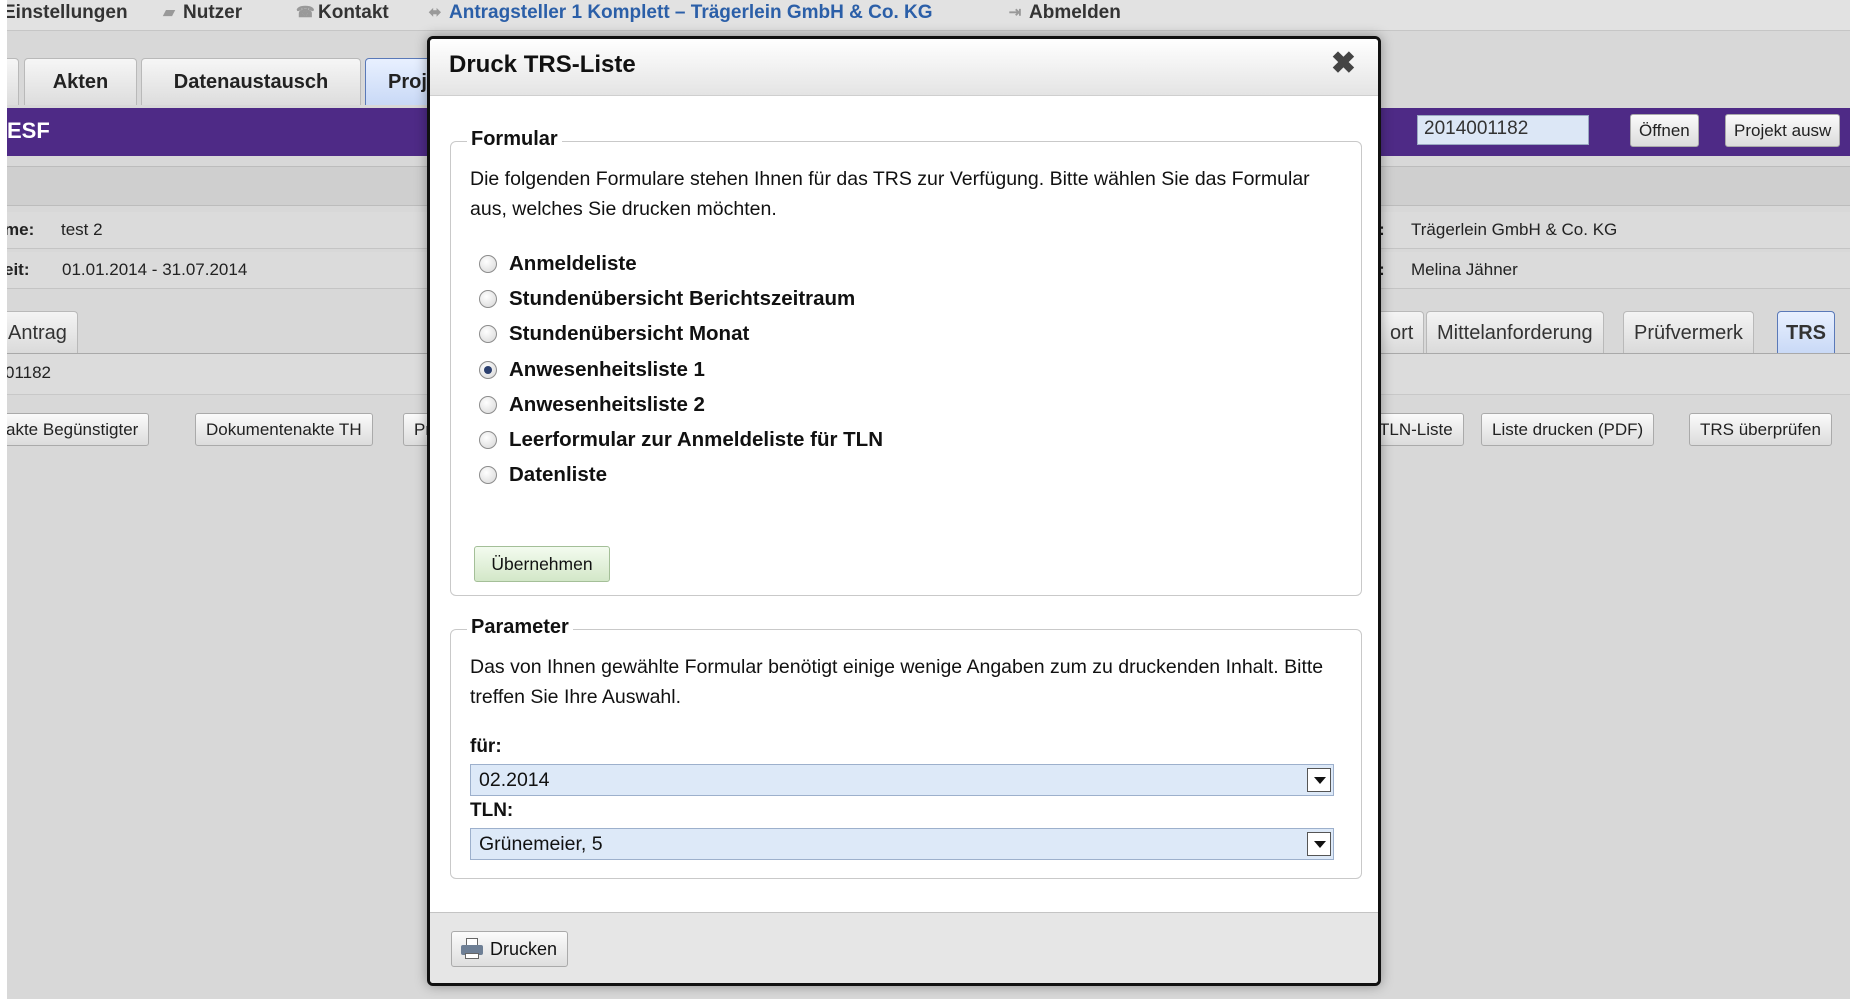 The image size is (1850, 999). What do you see at coordinates (1783, 130) in the screenshot?
I see `select-project-button: Projekt ausw` at bounding box center [1783, 130].